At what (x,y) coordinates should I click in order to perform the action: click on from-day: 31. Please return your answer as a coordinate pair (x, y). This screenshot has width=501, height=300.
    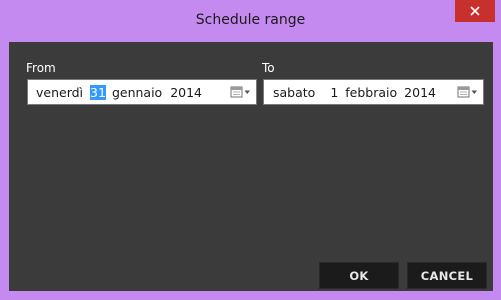
    Looking at the image, I should click on (98, 92).